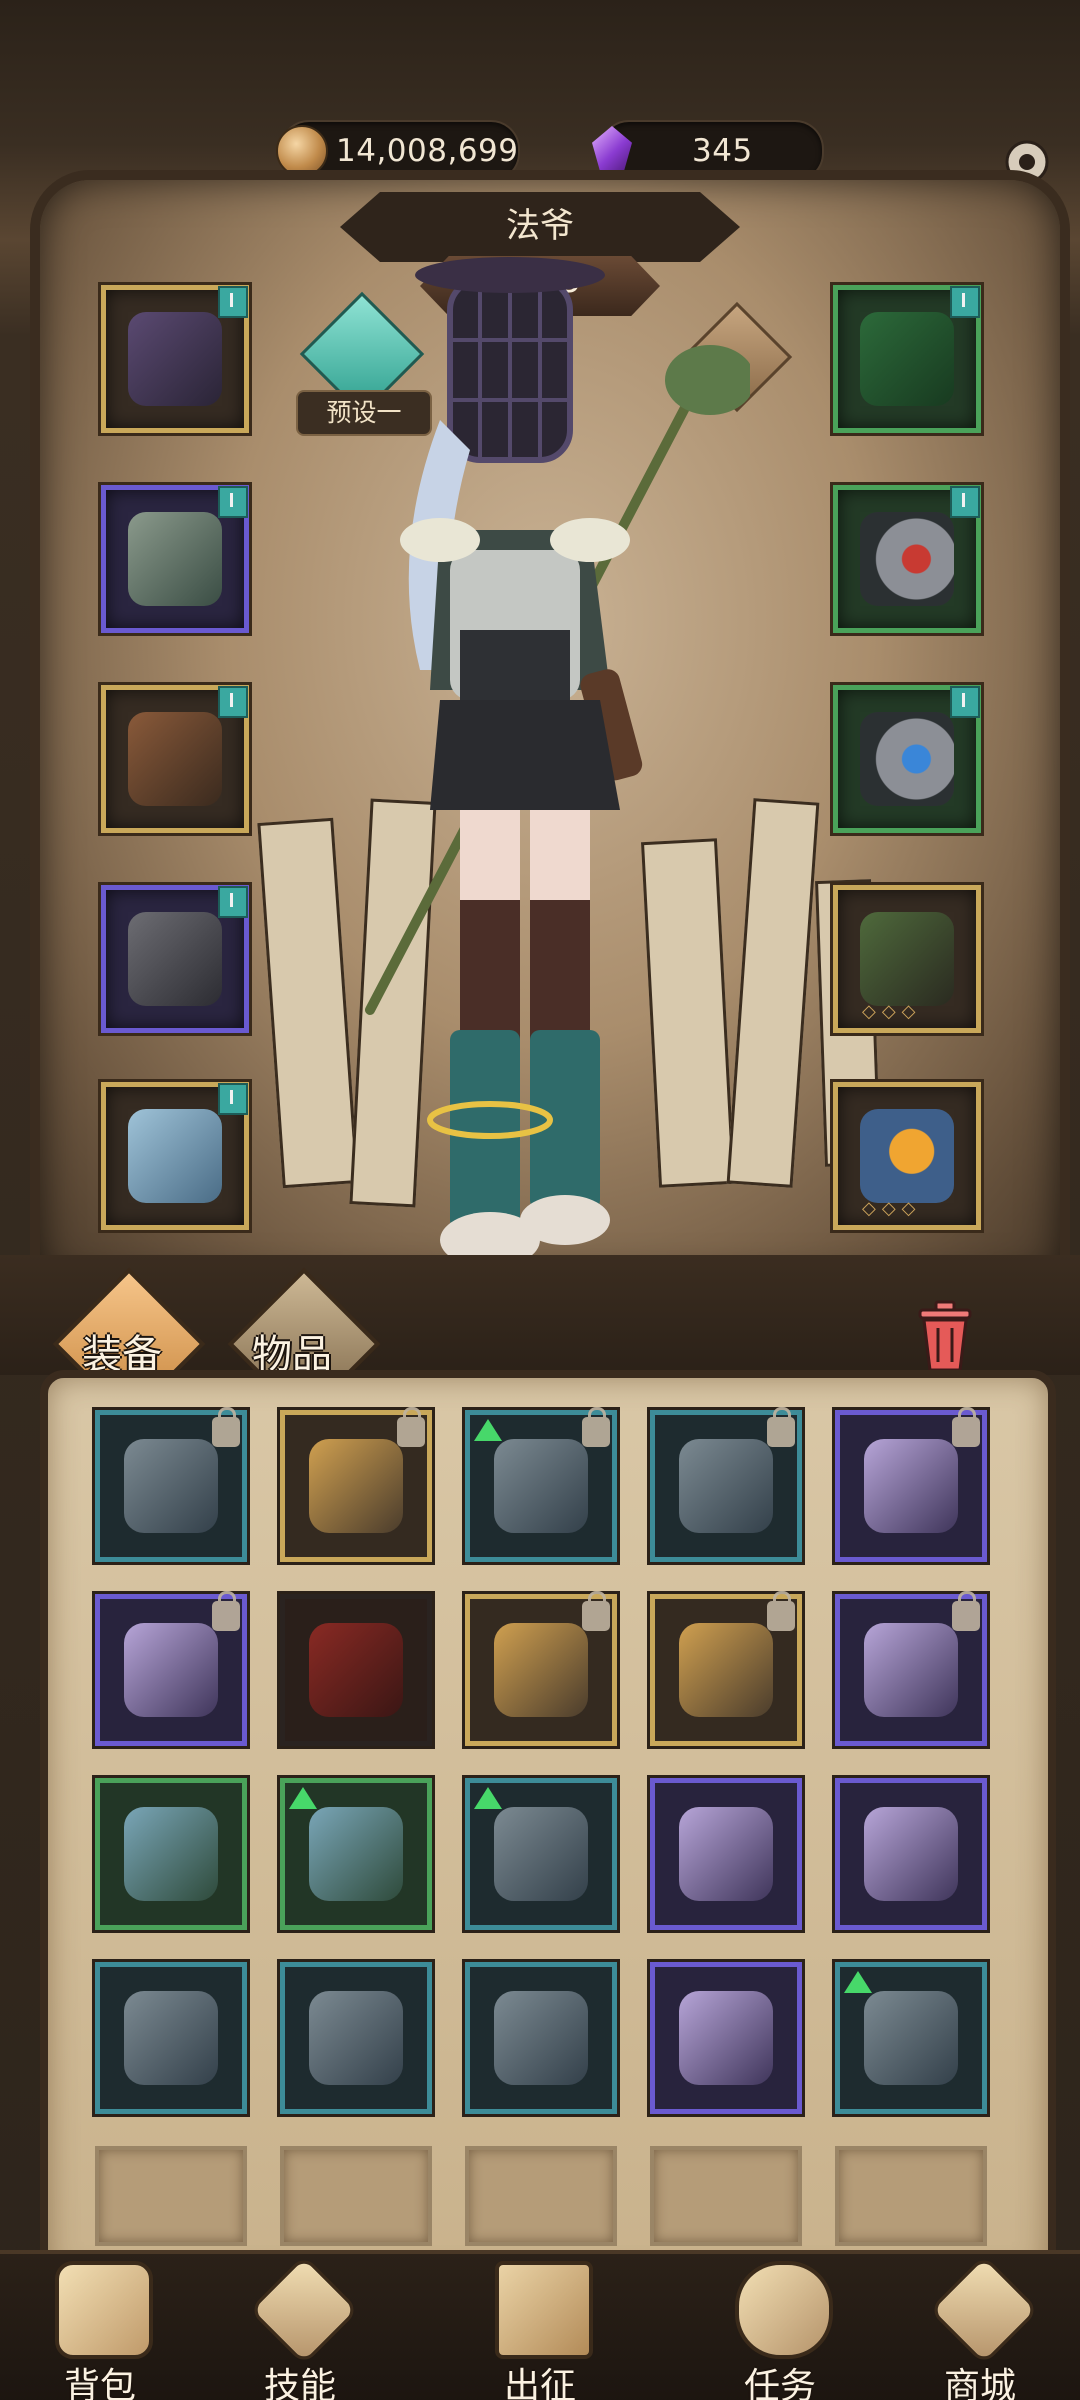 Image resolution: width=1080 pixels, height=2400 pixels. I want to click on gem-necklace-icon, so click(907, 359).